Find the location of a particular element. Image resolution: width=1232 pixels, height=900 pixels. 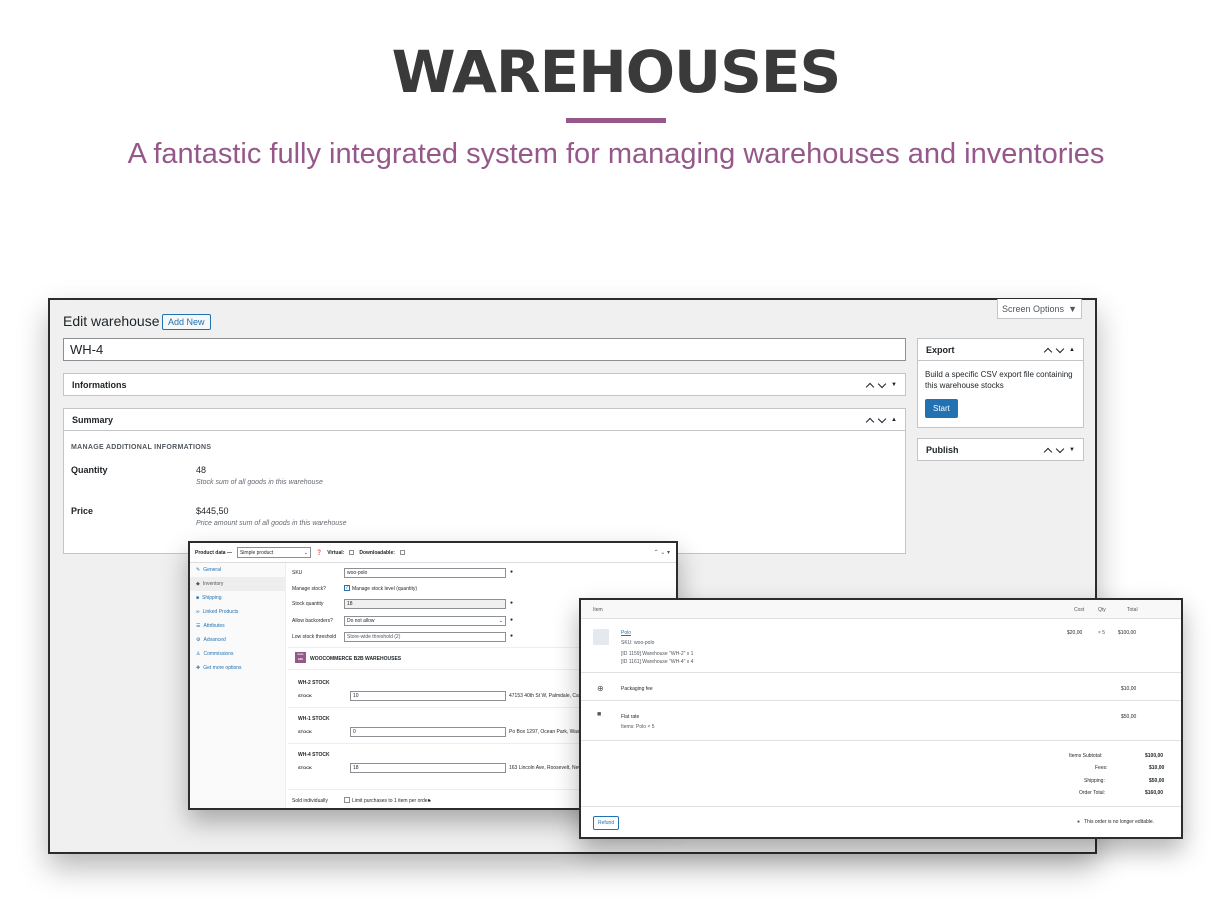

stock-quantity-label: Stock quantity is located at coordinates (308, 604).